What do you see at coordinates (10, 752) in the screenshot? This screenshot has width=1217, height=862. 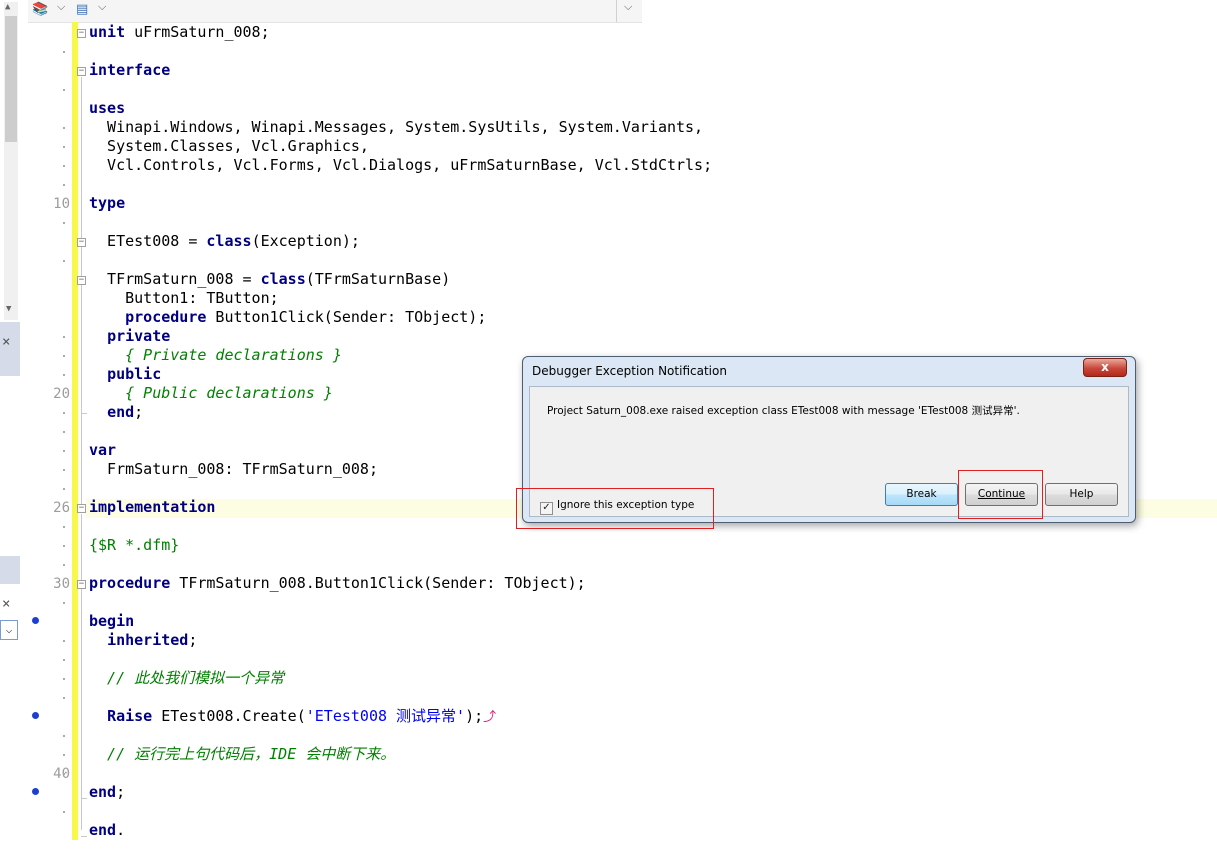 I see `panel-blank` at bounding box center [10, 752].